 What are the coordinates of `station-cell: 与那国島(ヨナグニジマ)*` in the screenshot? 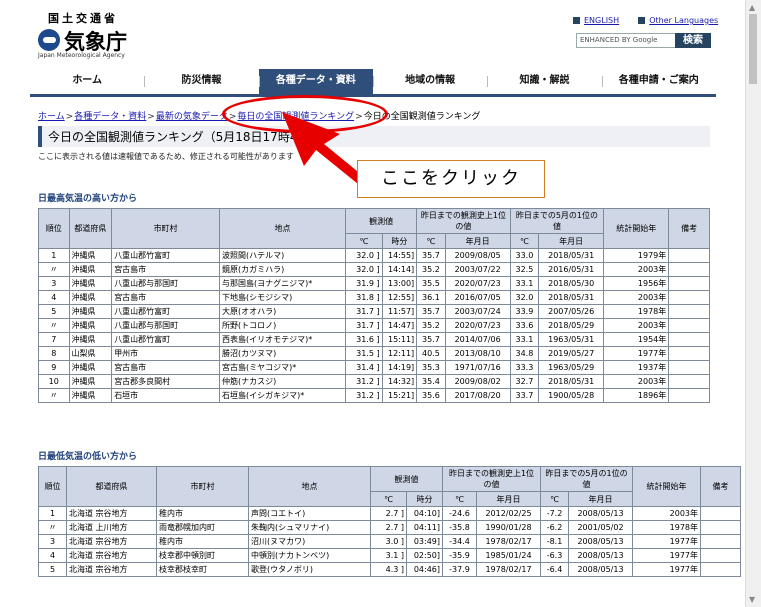 It's located at (282, 283).